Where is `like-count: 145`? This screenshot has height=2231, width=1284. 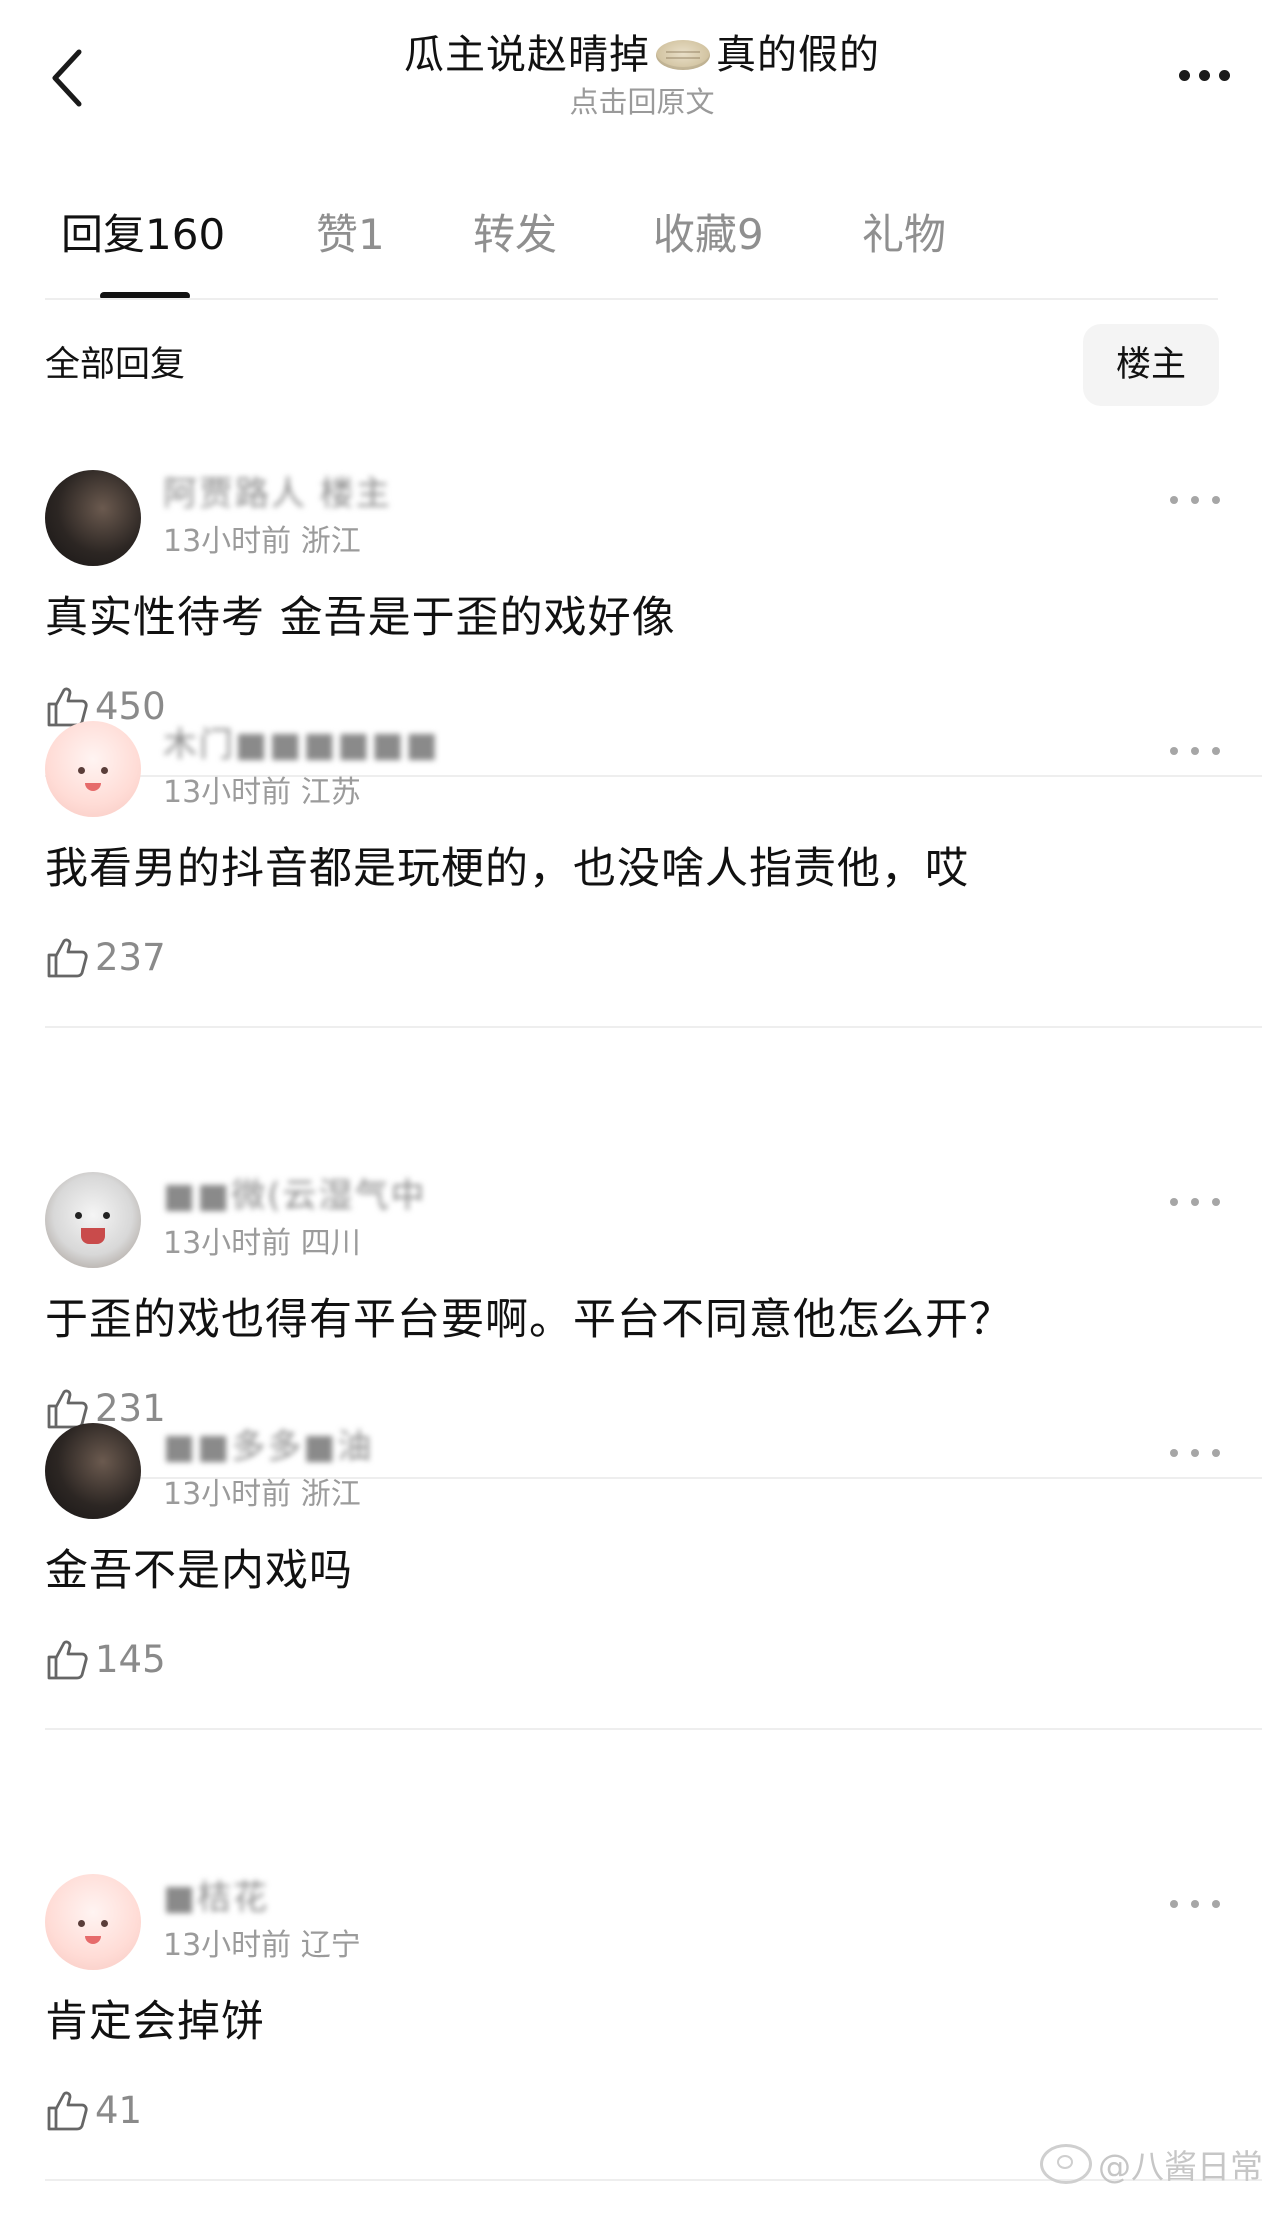 like-count: 145 is located at coordinates (130, 1659).